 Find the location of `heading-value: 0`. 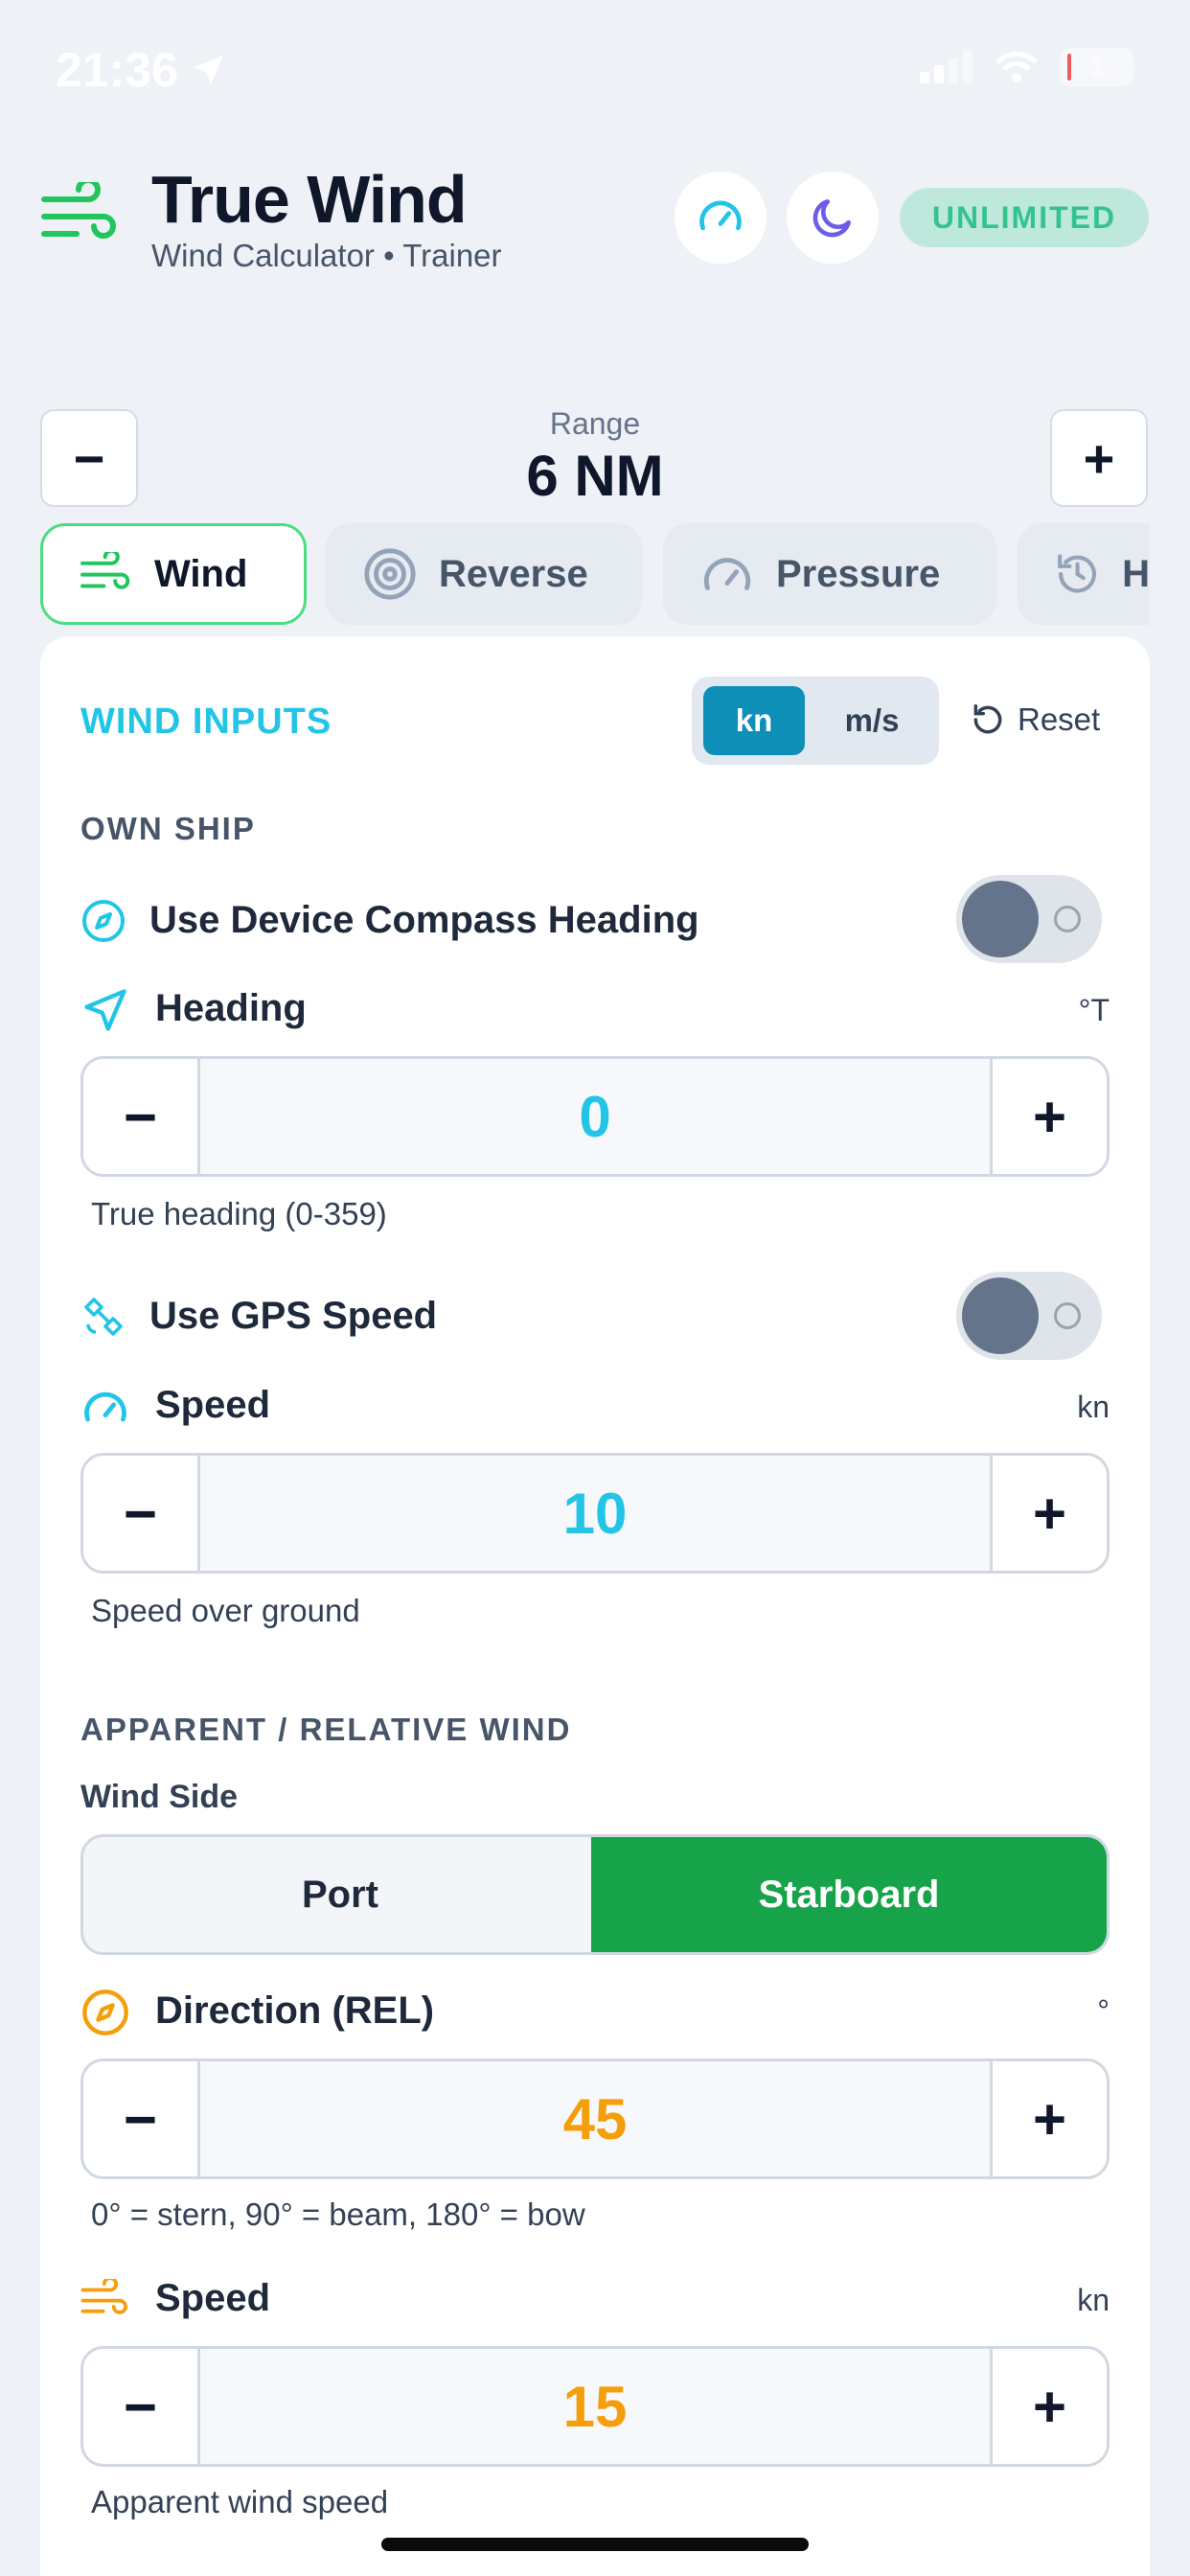

heading-value: 0 is located at coordinates (595, 1116).